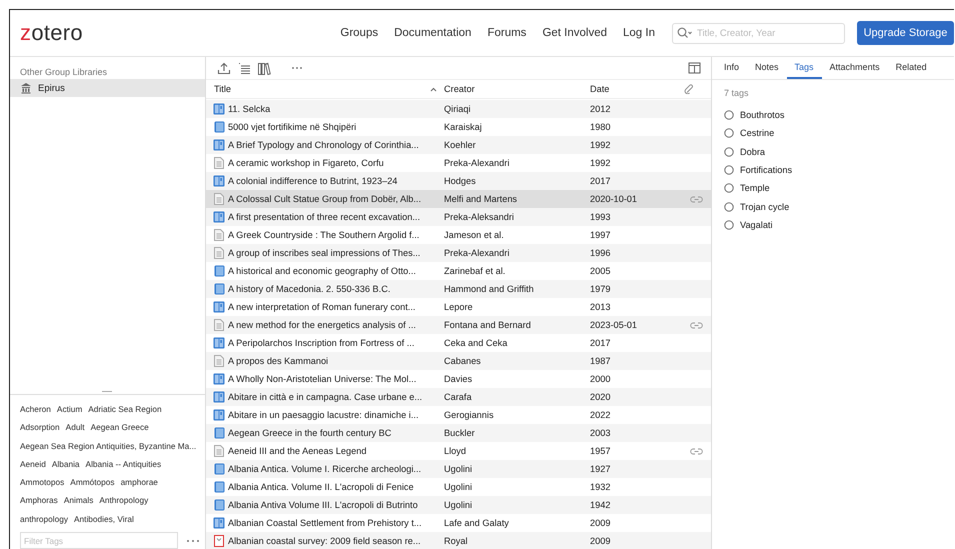 This screenshot has height=549, width=955. I want to click on zotero-logo: zotero, so click(51, 33).